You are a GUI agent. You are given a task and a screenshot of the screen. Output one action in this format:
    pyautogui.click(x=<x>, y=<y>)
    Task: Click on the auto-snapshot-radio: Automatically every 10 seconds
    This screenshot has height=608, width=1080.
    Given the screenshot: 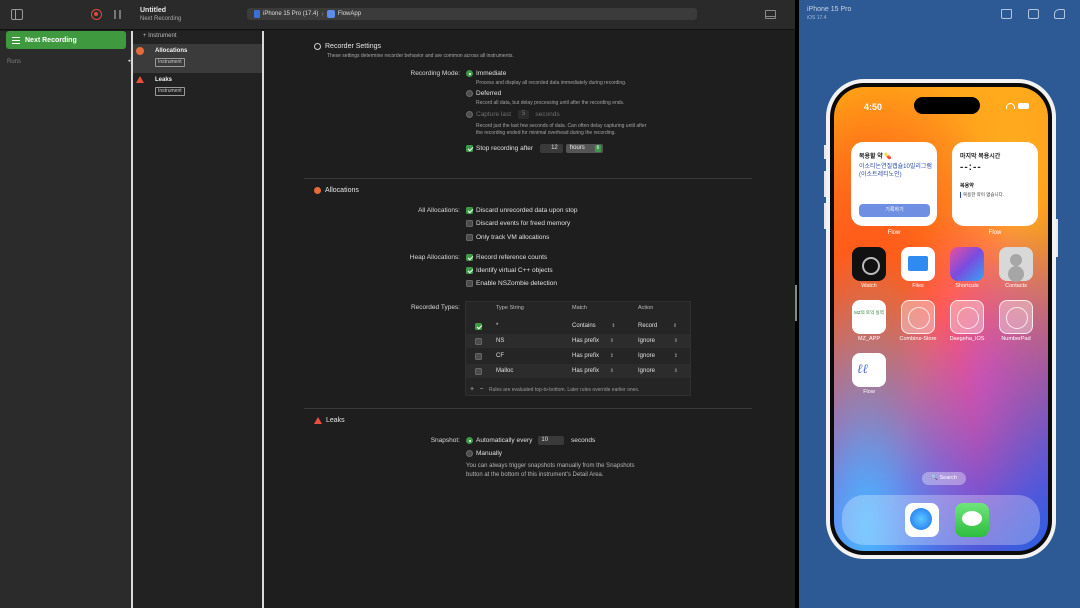 What is the action you would take?
    pyautogui.click(x=530, y=440)
    